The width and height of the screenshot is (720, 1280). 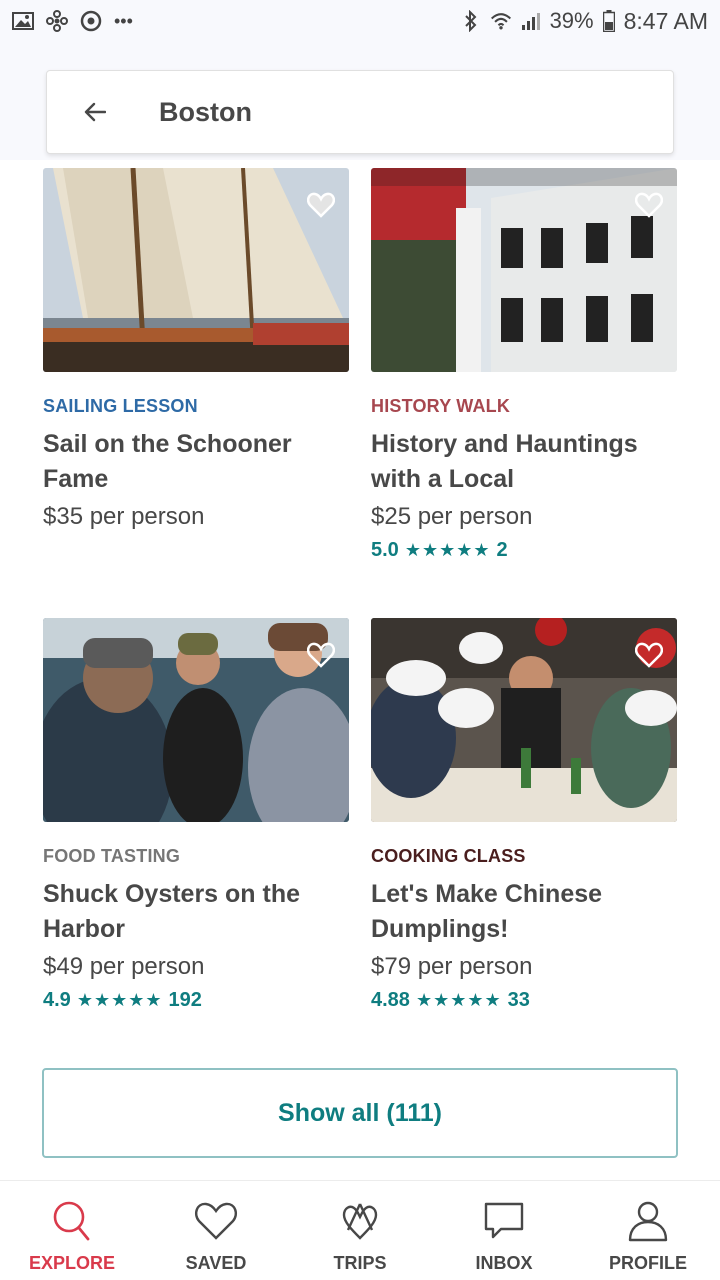 I want to click on nav-trips: TRIPS, so click(x=360, y=1230).